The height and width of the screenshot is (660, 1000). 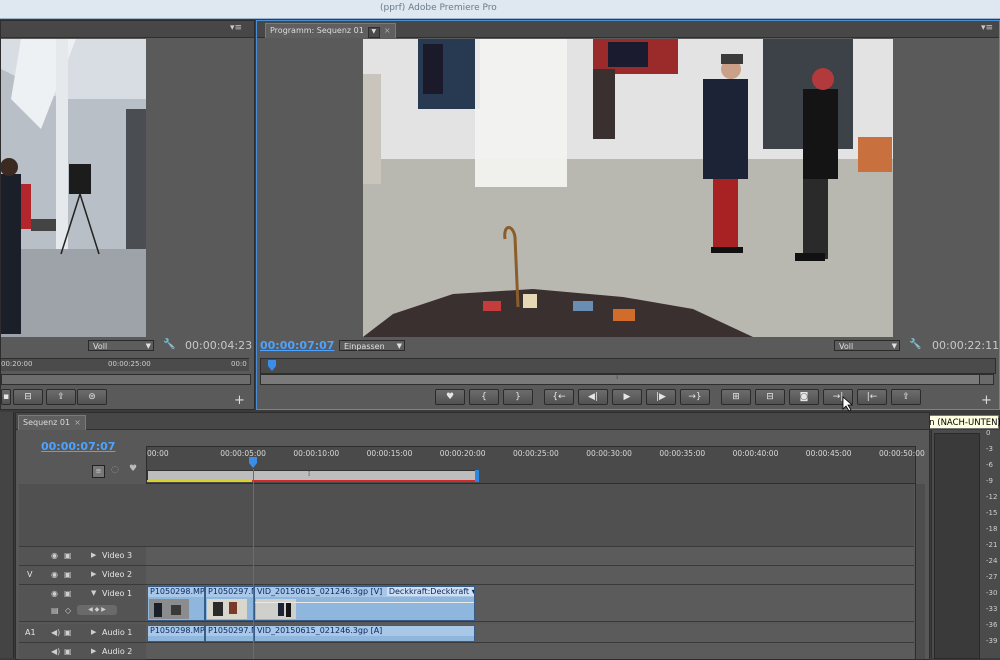 I want to click on track-audio2-header: ◀) ▣ ▶ Audio 2, so click(x=82, y=651).